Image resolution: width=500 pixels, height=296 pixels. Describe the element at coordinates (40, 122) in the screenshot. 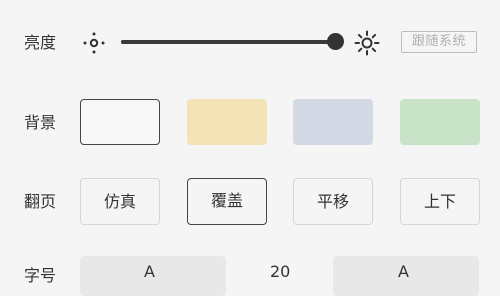

I see `background-label: 背景` at that location.